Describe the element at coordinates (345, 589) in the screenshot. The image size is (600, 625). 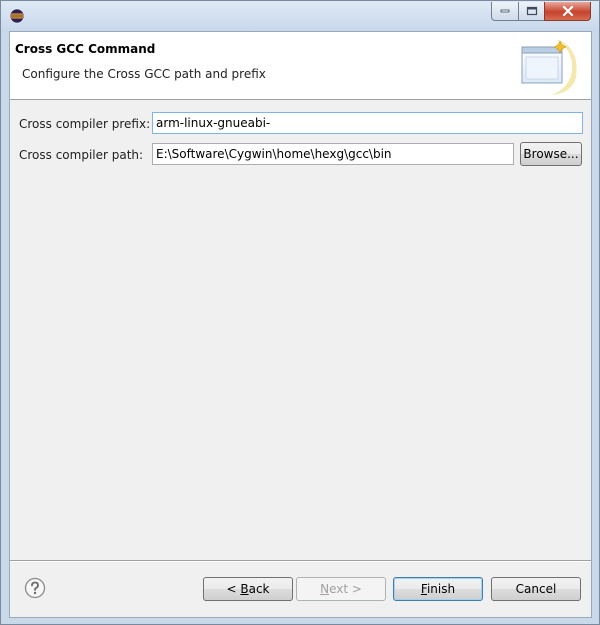
I see `next-button-rest: ext >` at that location.